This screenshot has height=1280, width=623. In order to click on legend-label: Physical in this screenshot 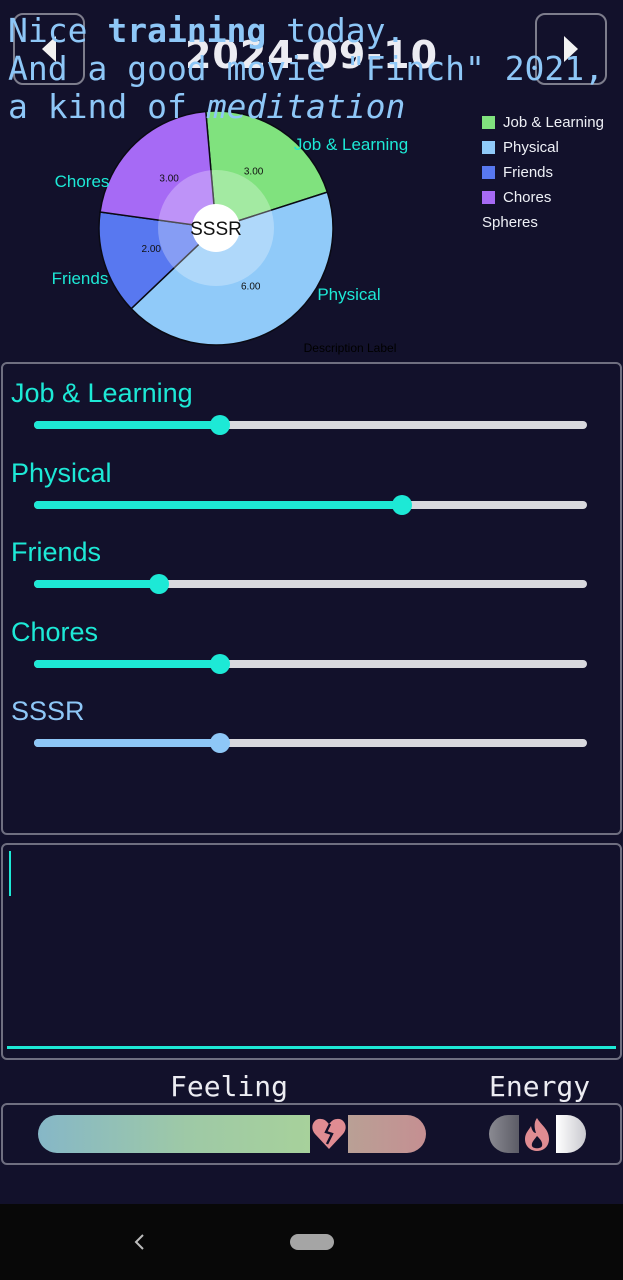, I will do `click(531, 147)`.